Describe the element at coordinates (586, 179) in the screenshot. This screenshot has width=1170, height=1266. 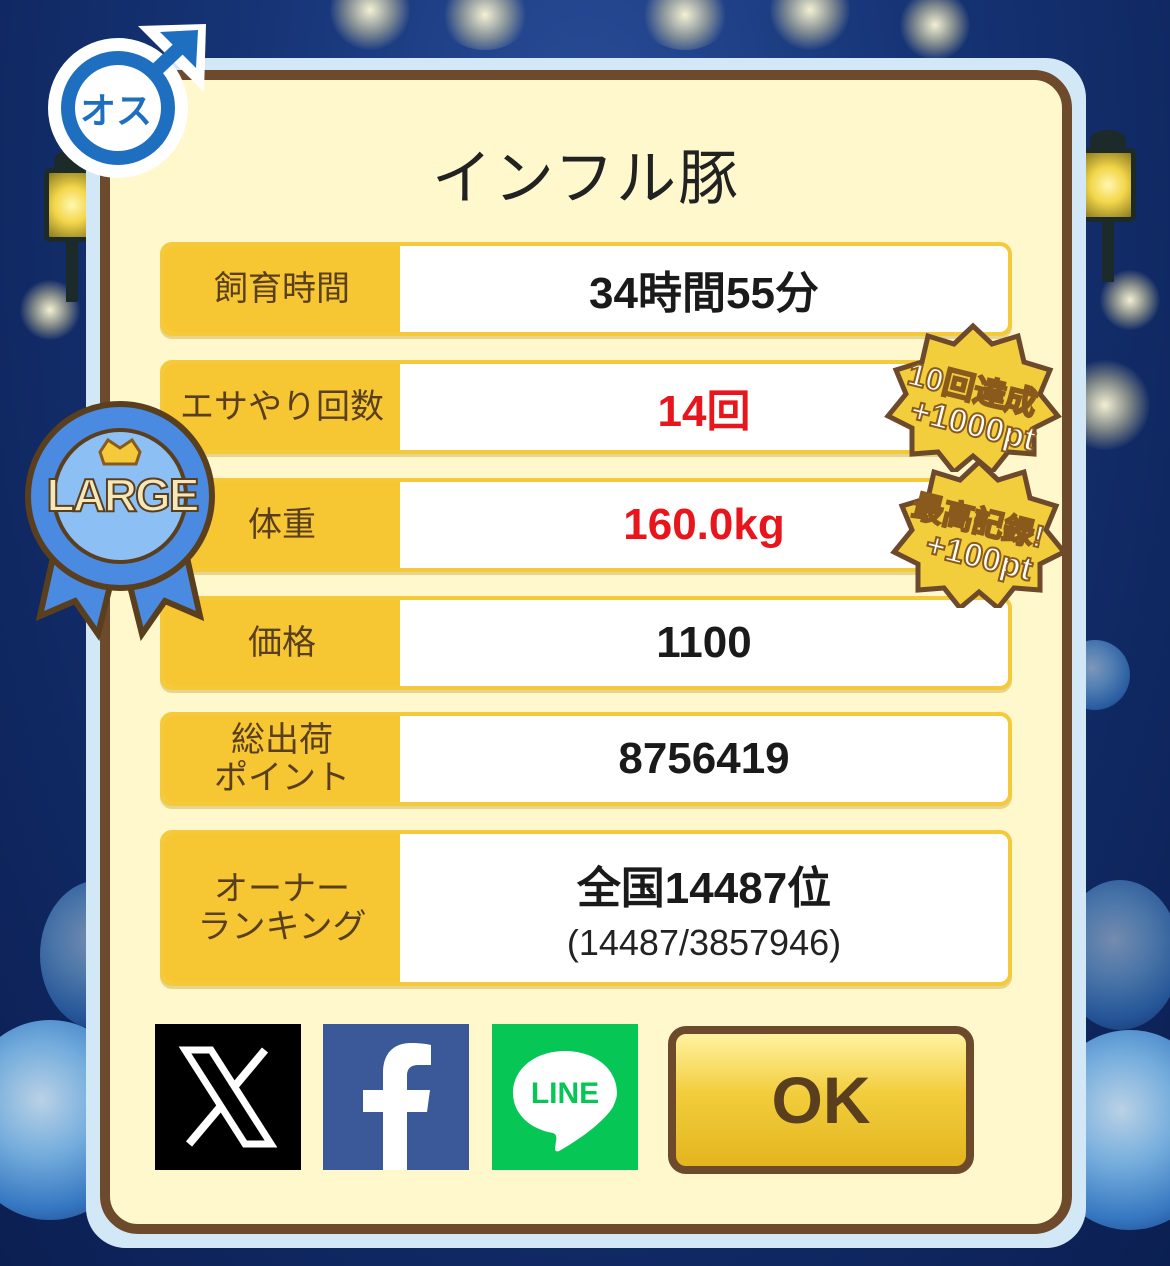
I see `pig-name-title: インフル豚` at that location.